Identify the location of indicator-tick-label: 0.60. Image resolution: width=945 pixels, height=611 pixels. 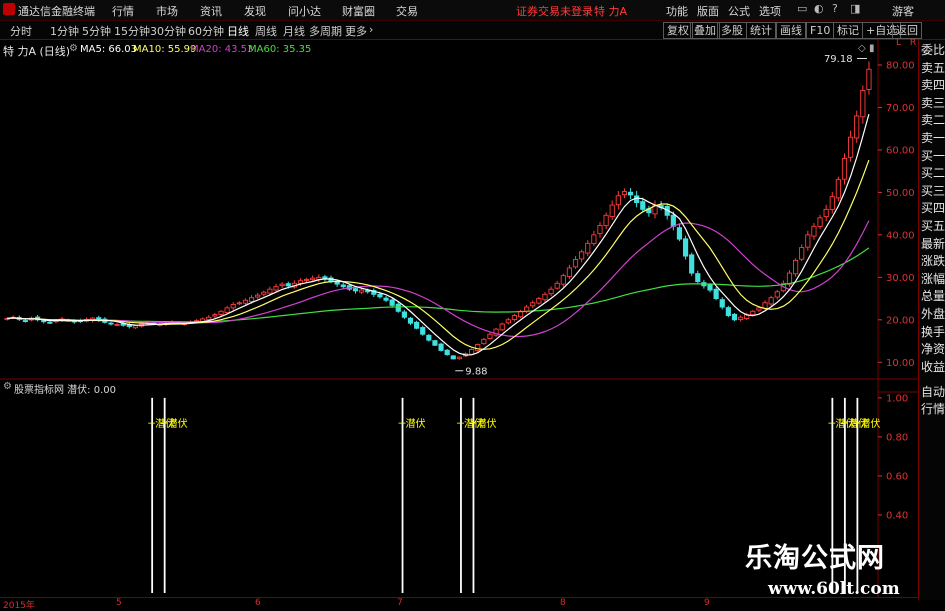
(897, 476).